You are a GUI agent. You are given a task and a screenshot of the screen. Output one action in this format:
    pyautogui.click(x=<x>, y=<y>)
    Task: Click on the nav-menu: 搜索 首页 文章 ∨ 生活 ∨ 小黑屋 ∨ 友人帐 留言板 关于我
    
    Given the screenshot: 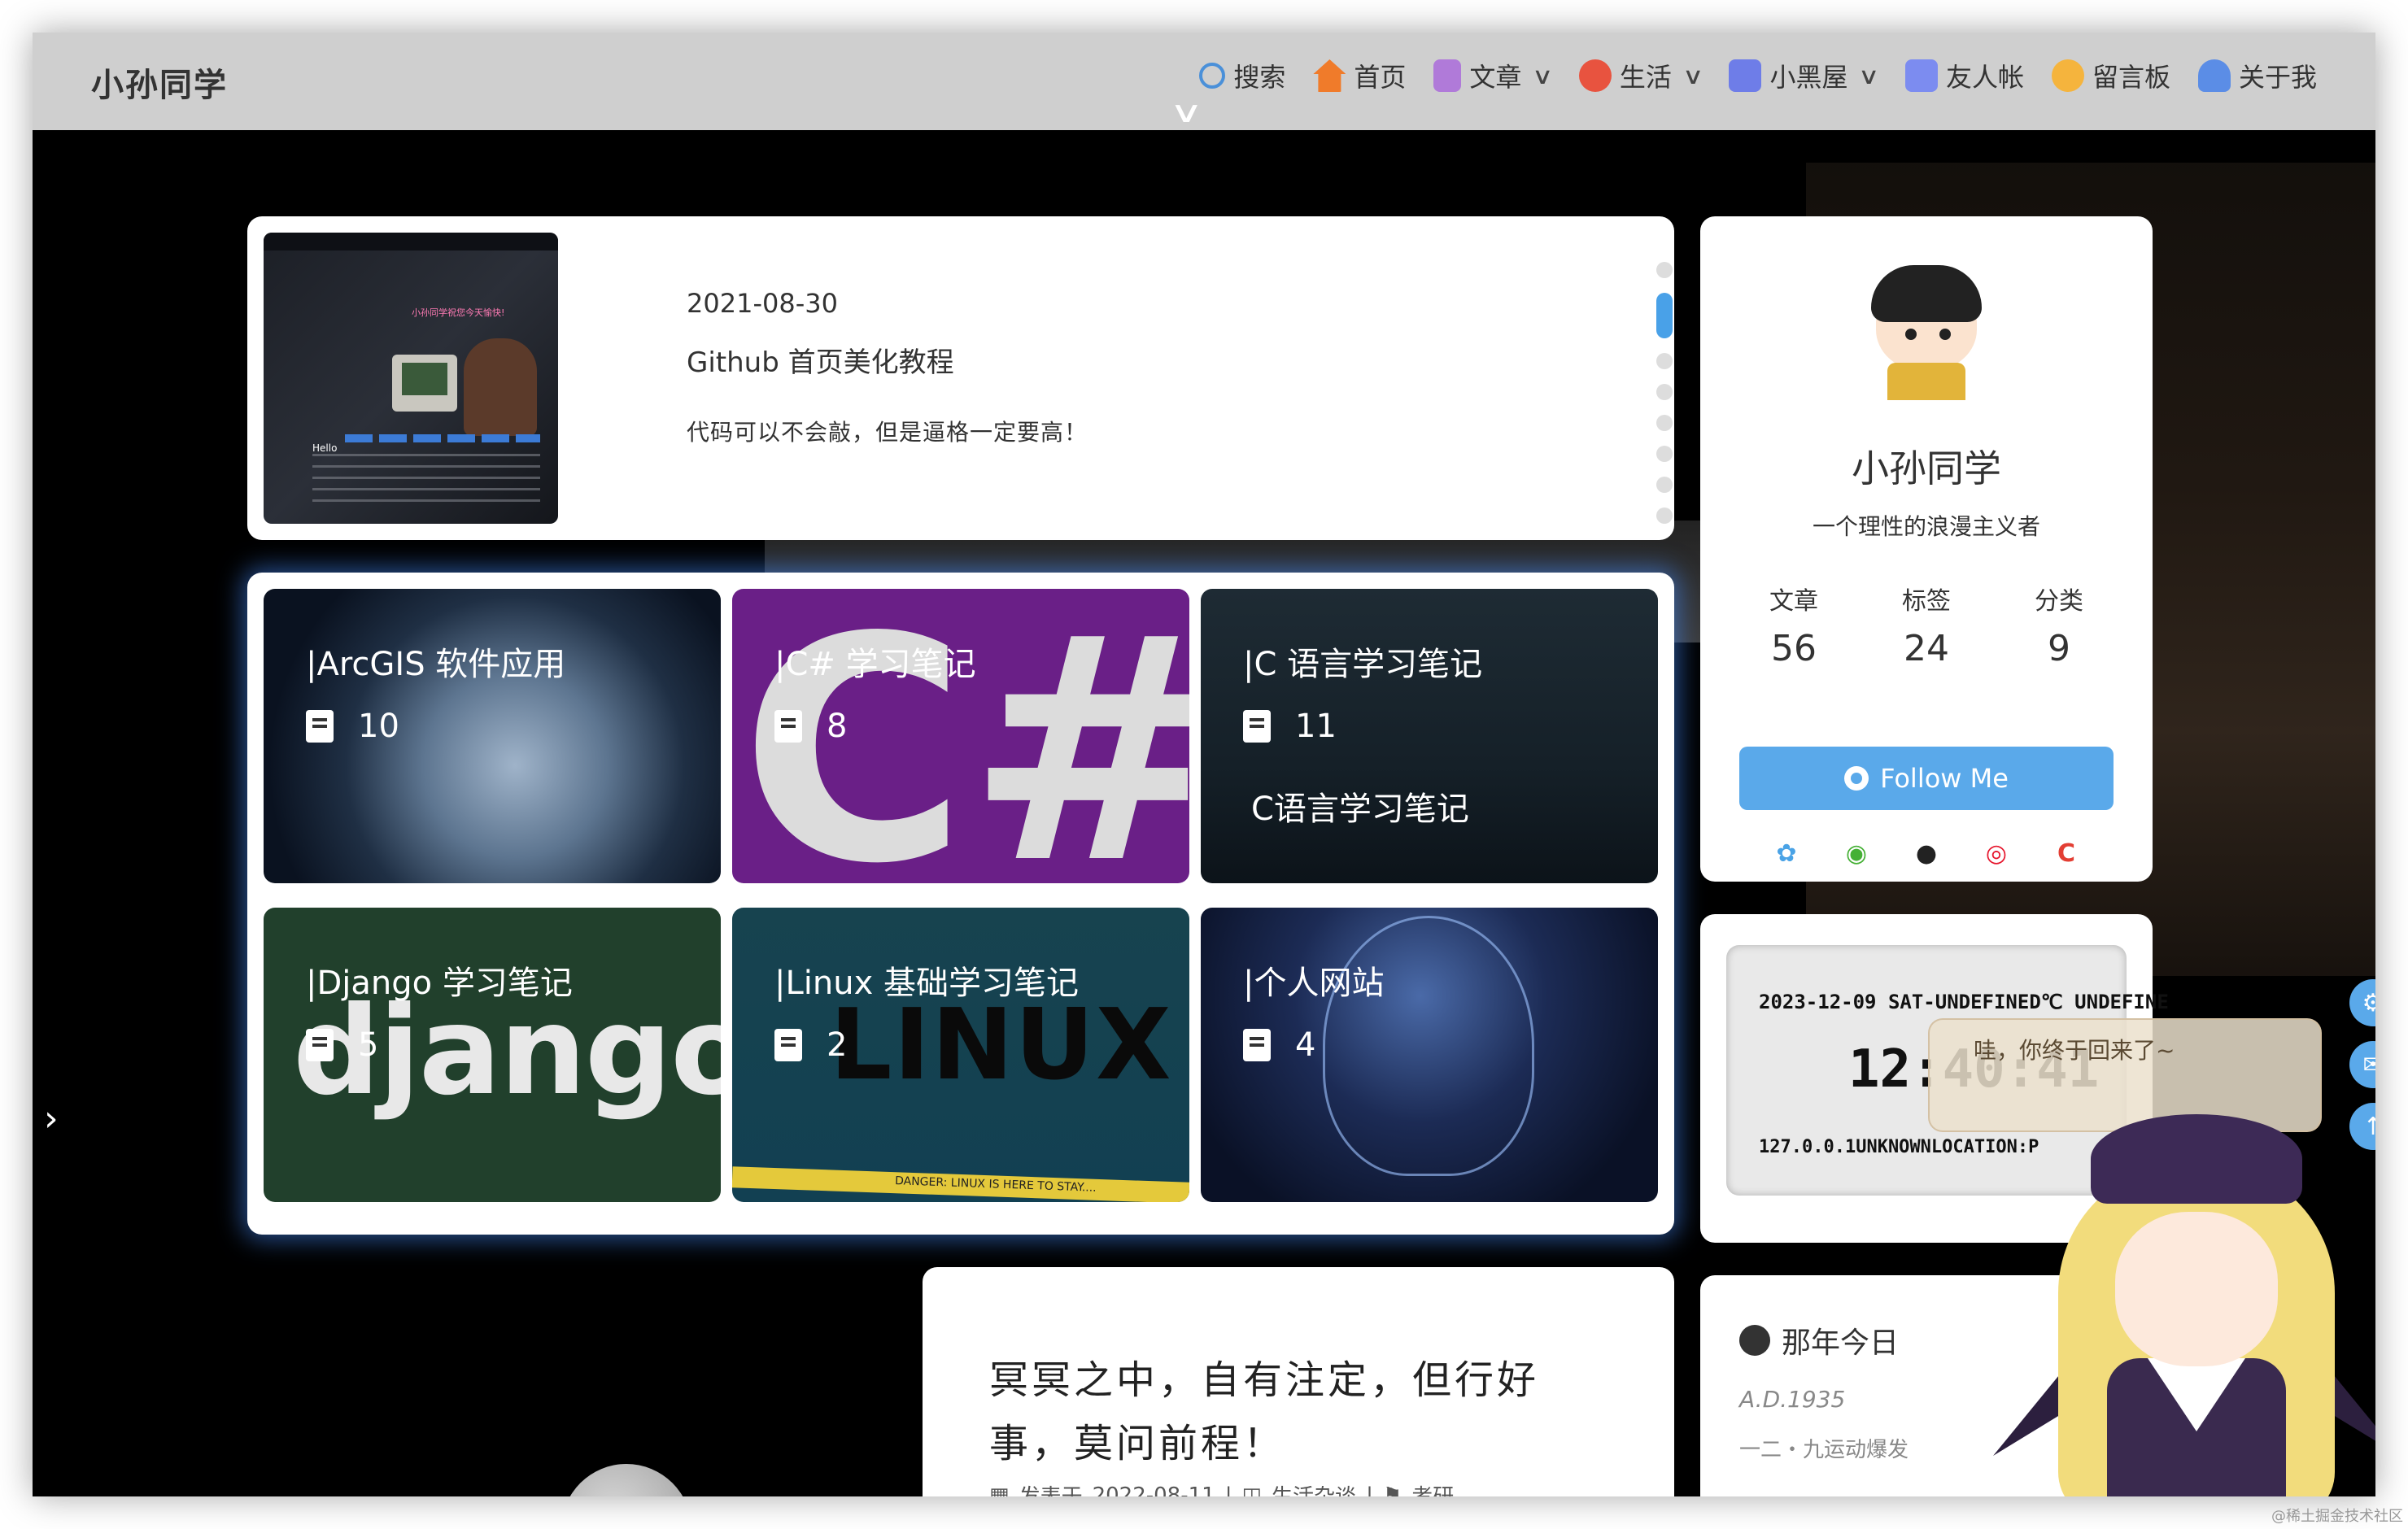 What is the action you would take?
    pyautogui.click(x=1758, y=75)
    